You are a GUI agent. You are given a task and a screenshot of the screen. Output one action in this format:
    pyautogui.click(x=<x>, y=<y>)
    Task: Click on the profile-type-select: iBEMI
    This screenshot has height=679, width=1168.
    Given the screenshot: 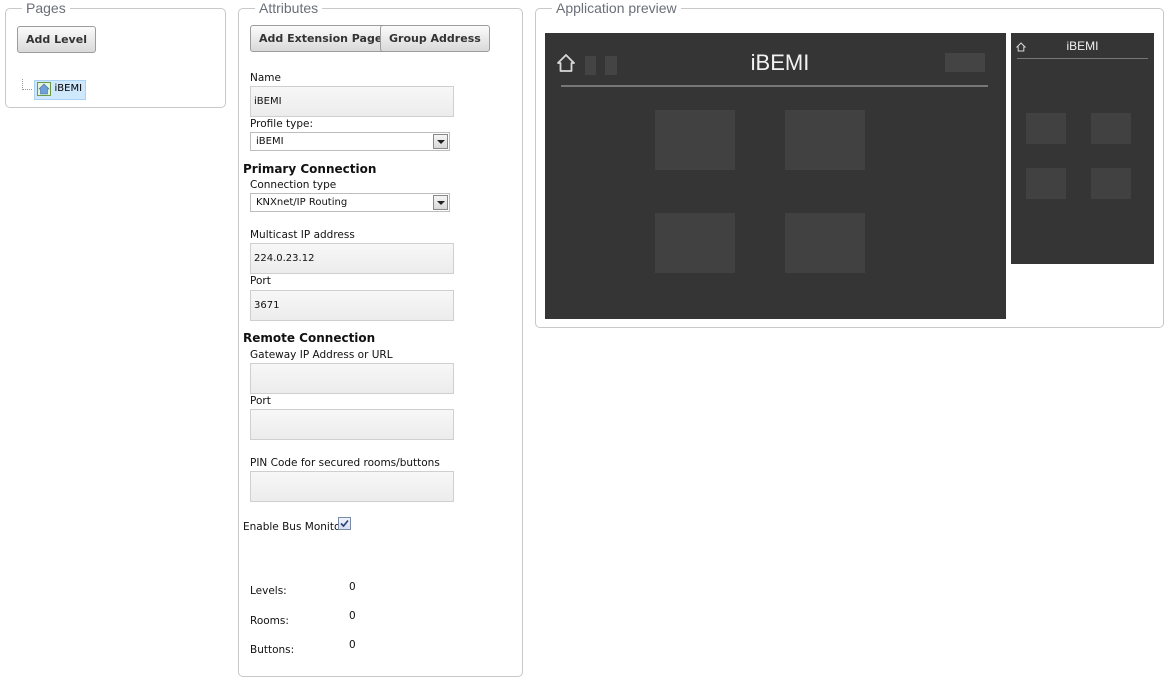 What is the action you would take?
    pyautogui.click(x=350, y=141)
    